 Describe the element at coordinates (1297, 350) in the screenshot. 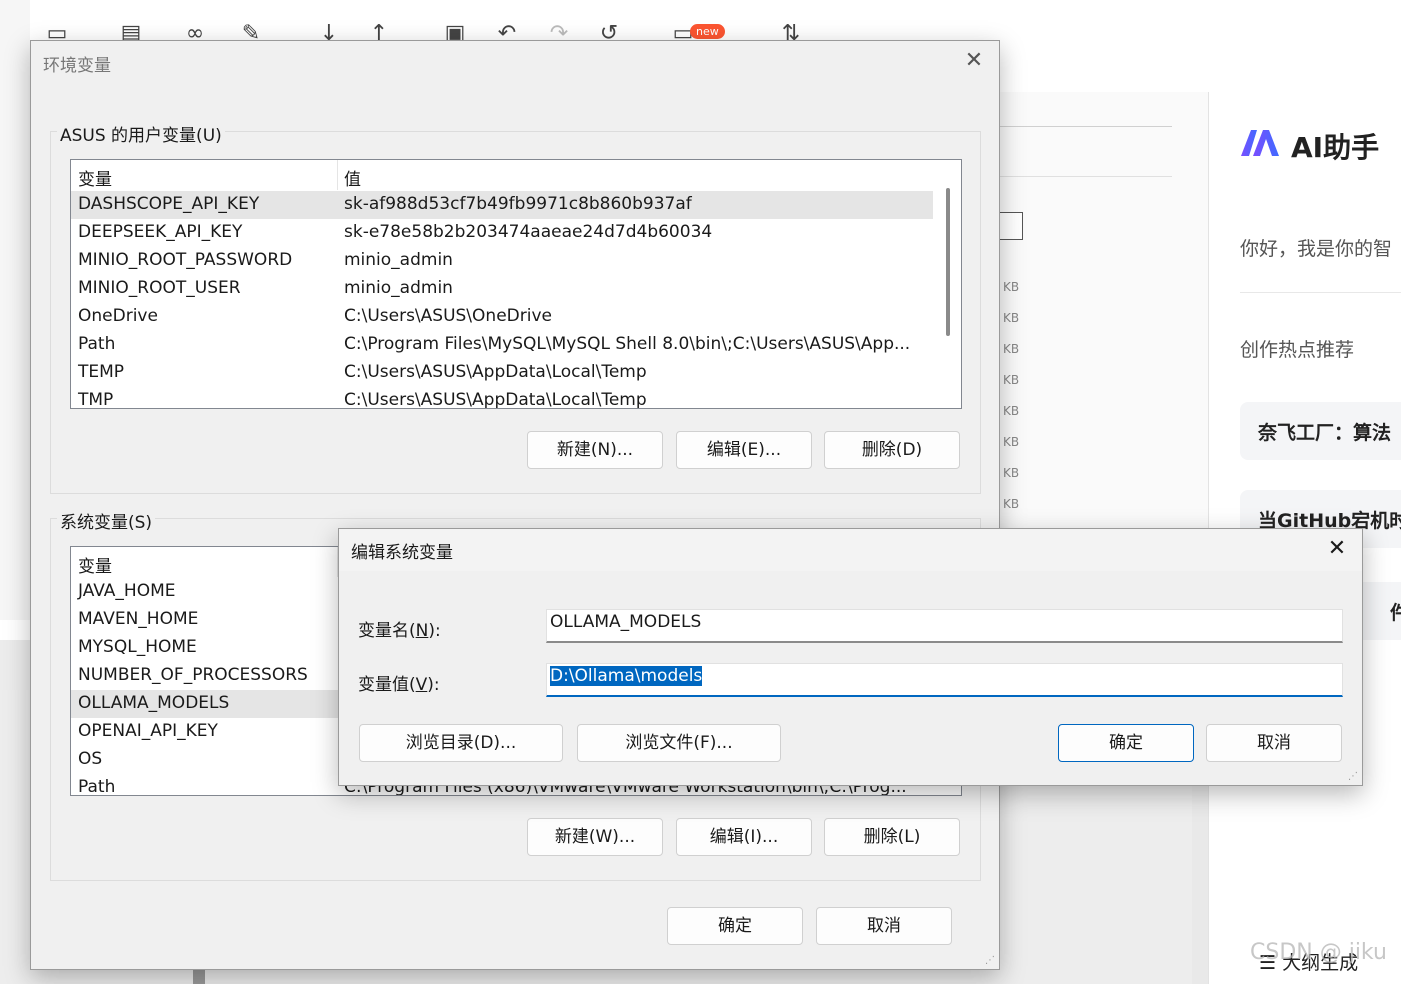

I see `hot-topics-label: 创作热点推荐` at that location.